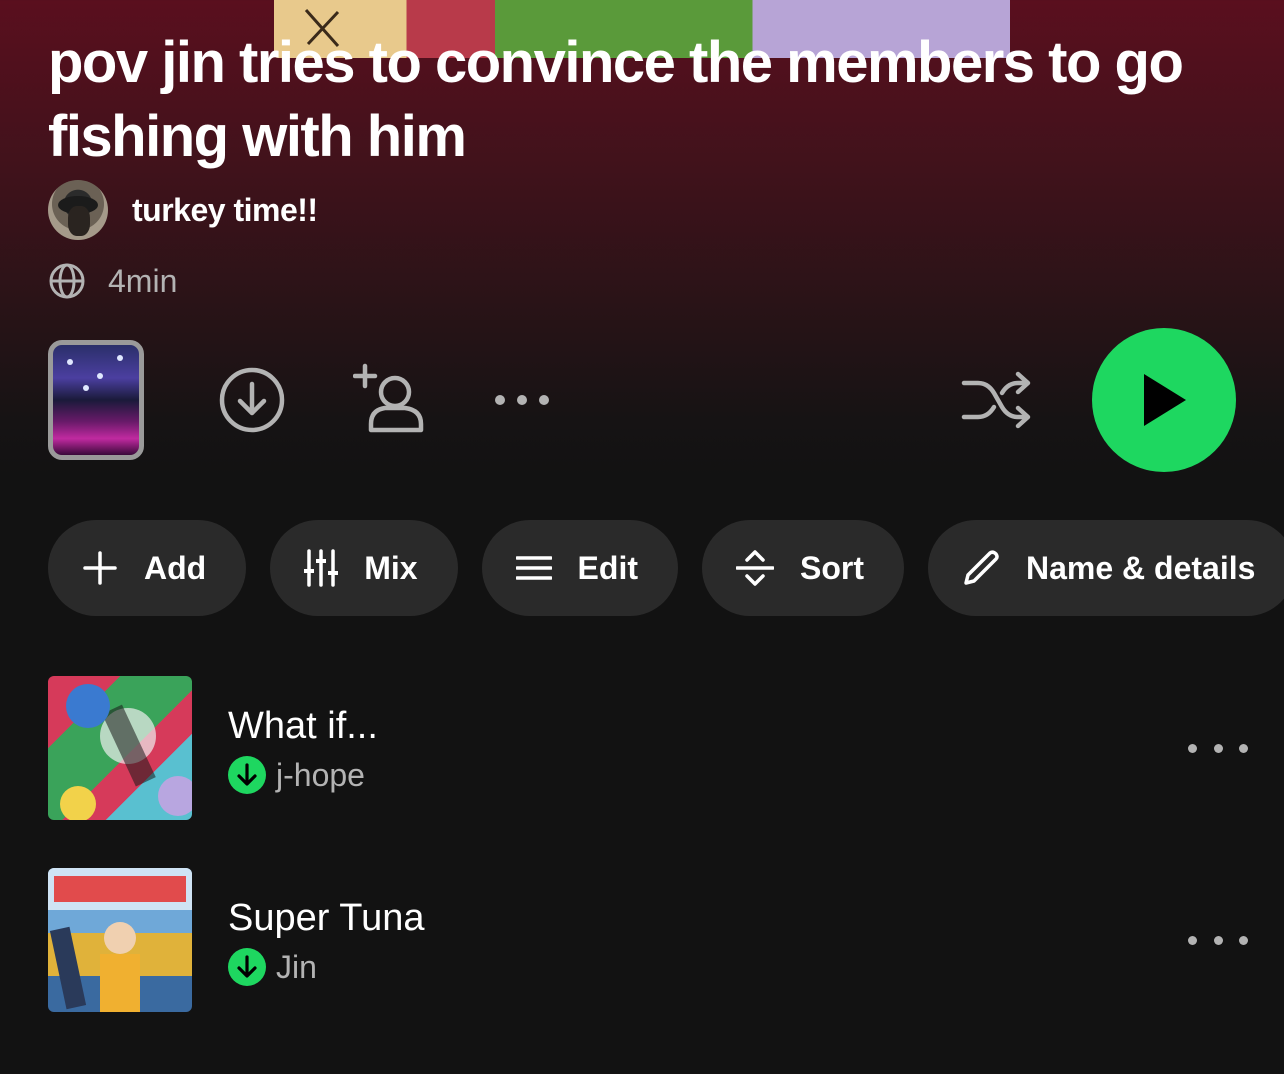 This screenshot has width=1284, height=1074. I want to click on track-artist: Jin, so click(296, 966).